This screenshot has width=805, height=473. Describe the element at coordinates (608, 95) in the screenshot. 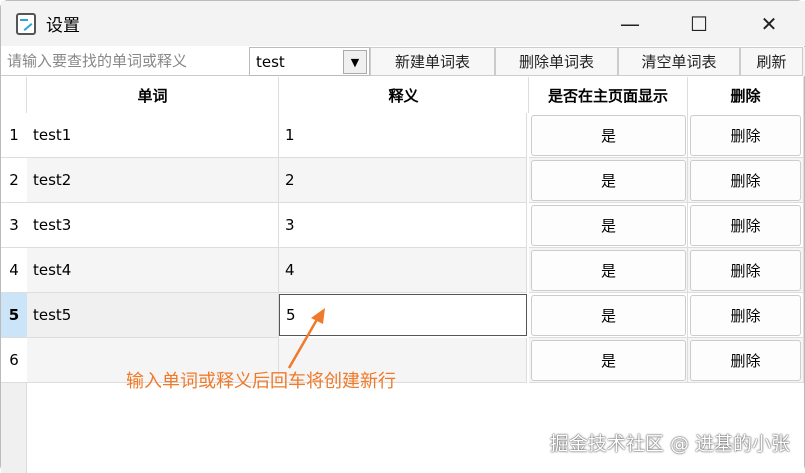

I see `header-show: 是否在主页面显示` at that location.